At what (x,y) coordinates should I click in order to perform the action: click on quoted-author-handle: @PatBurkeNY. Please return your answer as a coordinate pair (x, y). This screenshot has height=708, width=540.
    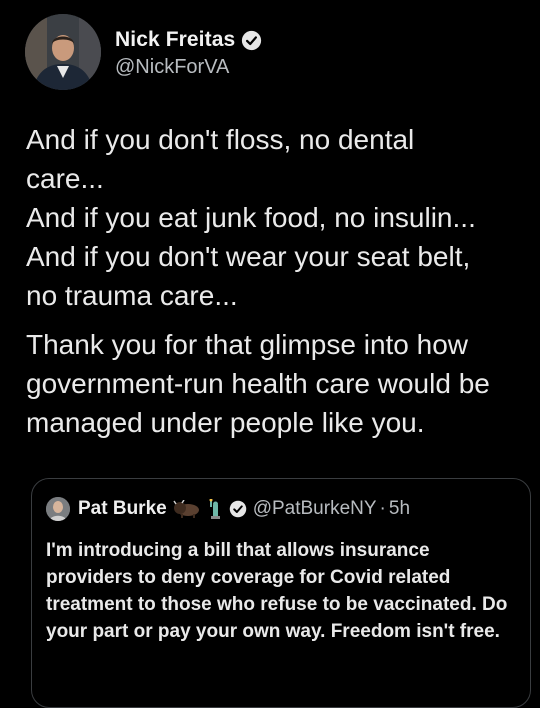
    Looking at the image, I should click on (315, 509).